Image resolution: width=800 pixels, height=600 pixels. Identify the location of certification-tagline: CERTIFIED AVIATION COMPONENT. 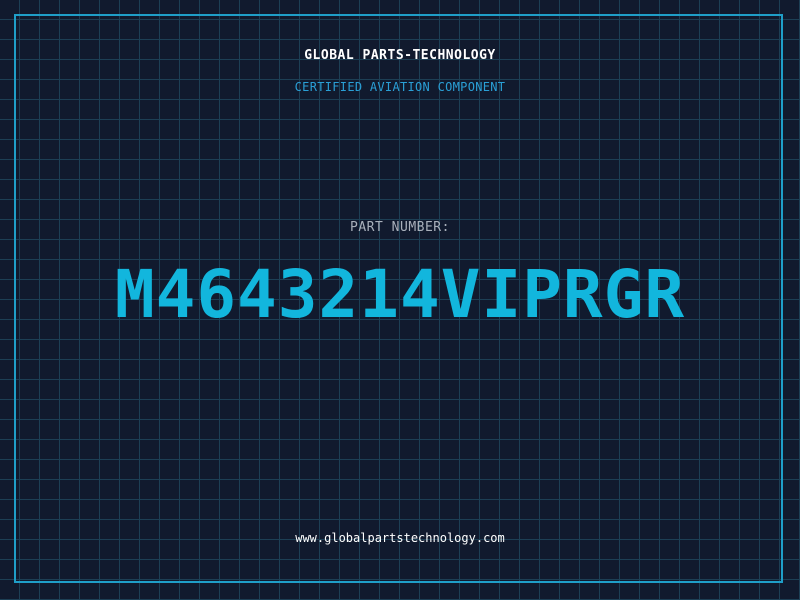
(400, 87).